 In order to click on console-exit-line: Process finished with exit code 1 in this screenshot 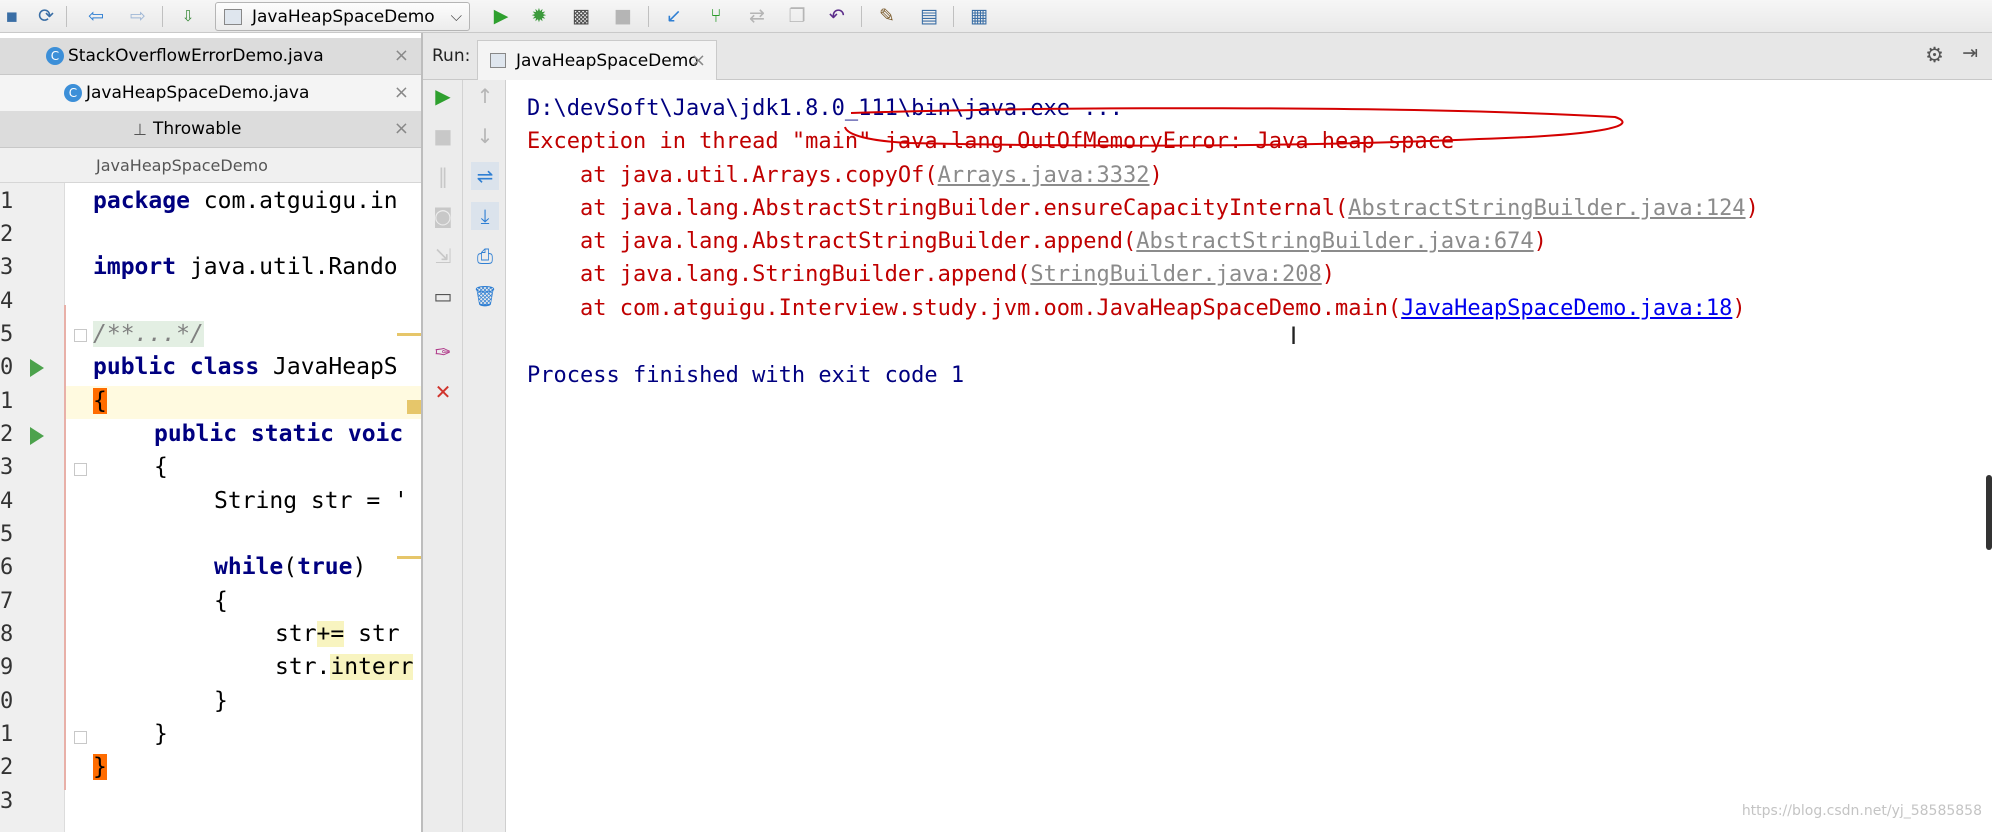, I will do `click(746, 375)`.